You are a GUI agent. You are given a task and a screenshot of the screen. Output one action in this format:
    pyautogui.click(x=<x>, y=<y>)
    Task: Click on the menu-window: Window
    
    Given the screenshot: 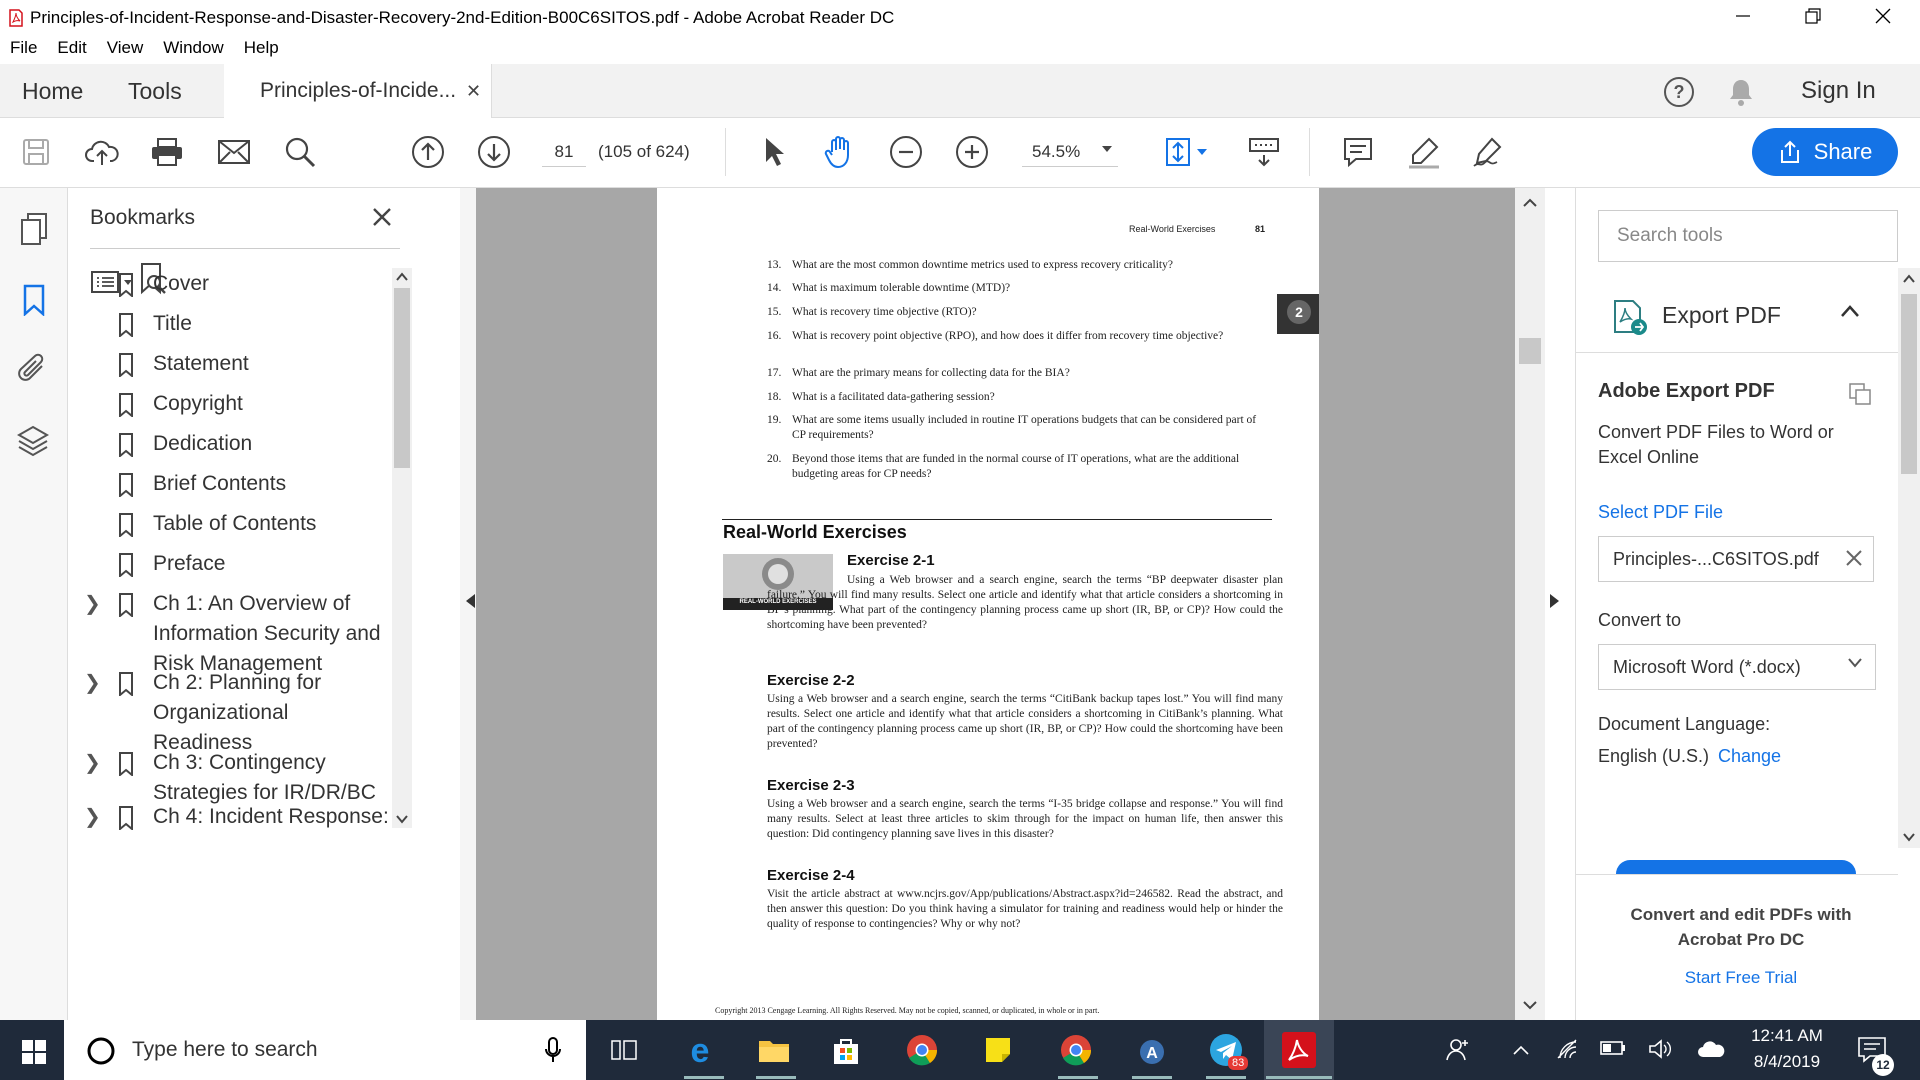 What is the action you would take?
    pyautogui.click(x=193, y=47)
    